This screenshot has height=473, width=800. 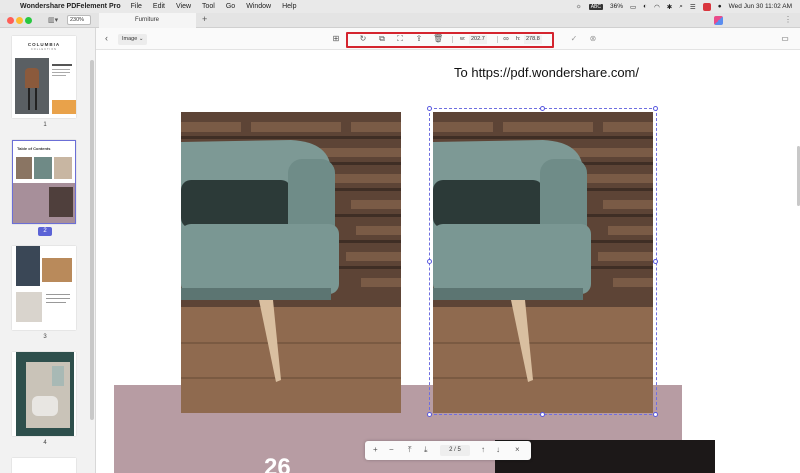 I want to click on menu-view: View, so click(x=183, y=6).